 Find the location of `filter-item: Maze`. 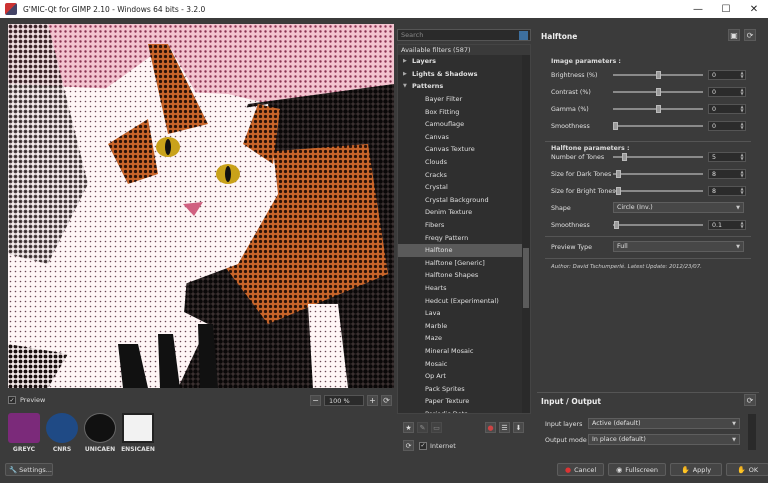

filter-item: Maze is located at coordinates (464, 338).